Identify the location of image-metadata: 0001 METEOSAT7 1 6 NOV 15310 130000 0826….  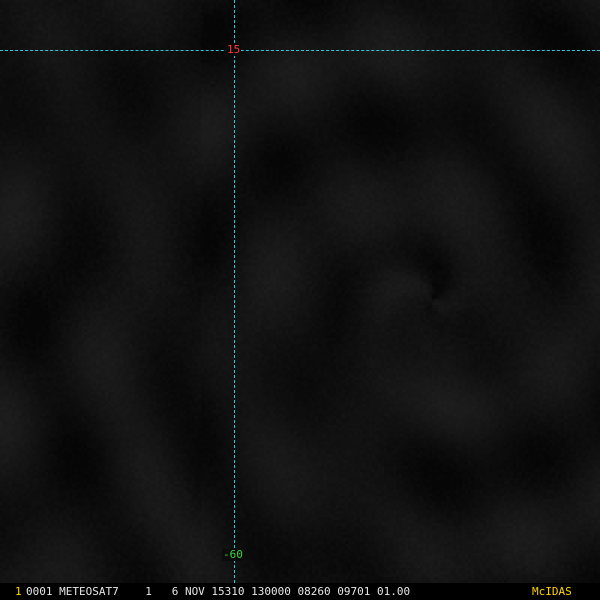
(218, 591).